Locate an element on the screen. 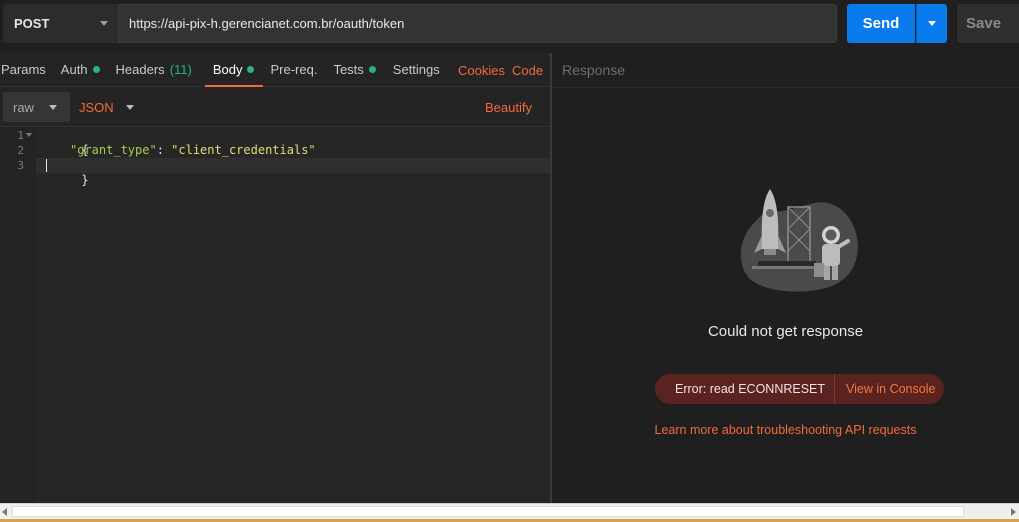  no-response-message: Could not get response is located at coordinates (785, 331).